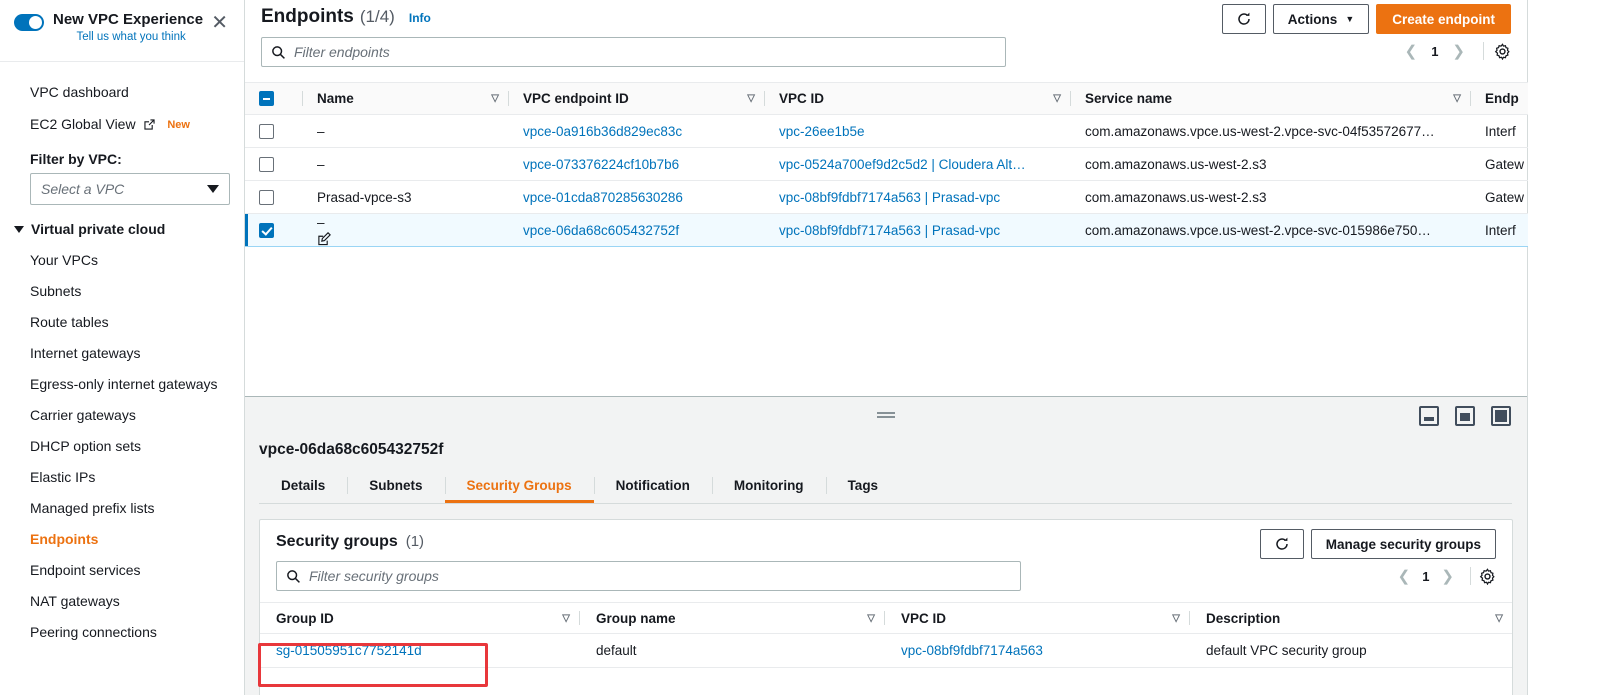  What do you see at coordinates (1350, 19) in the screenshot?
I see `chevron-down-icon: ▼` at bounding box center [1350, 19].